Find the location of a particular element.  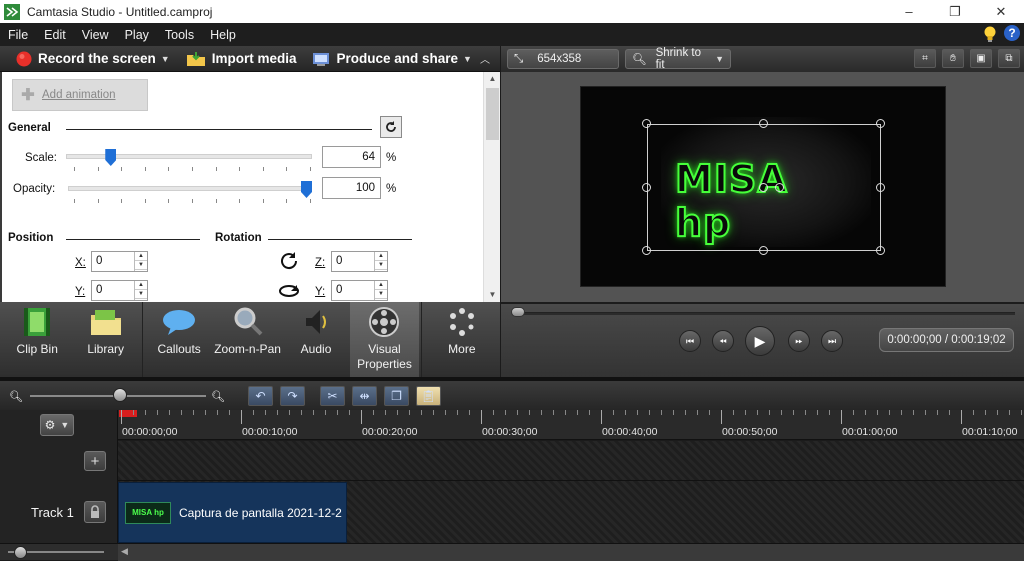

tab-more: More is located at coordinates (462, 339).